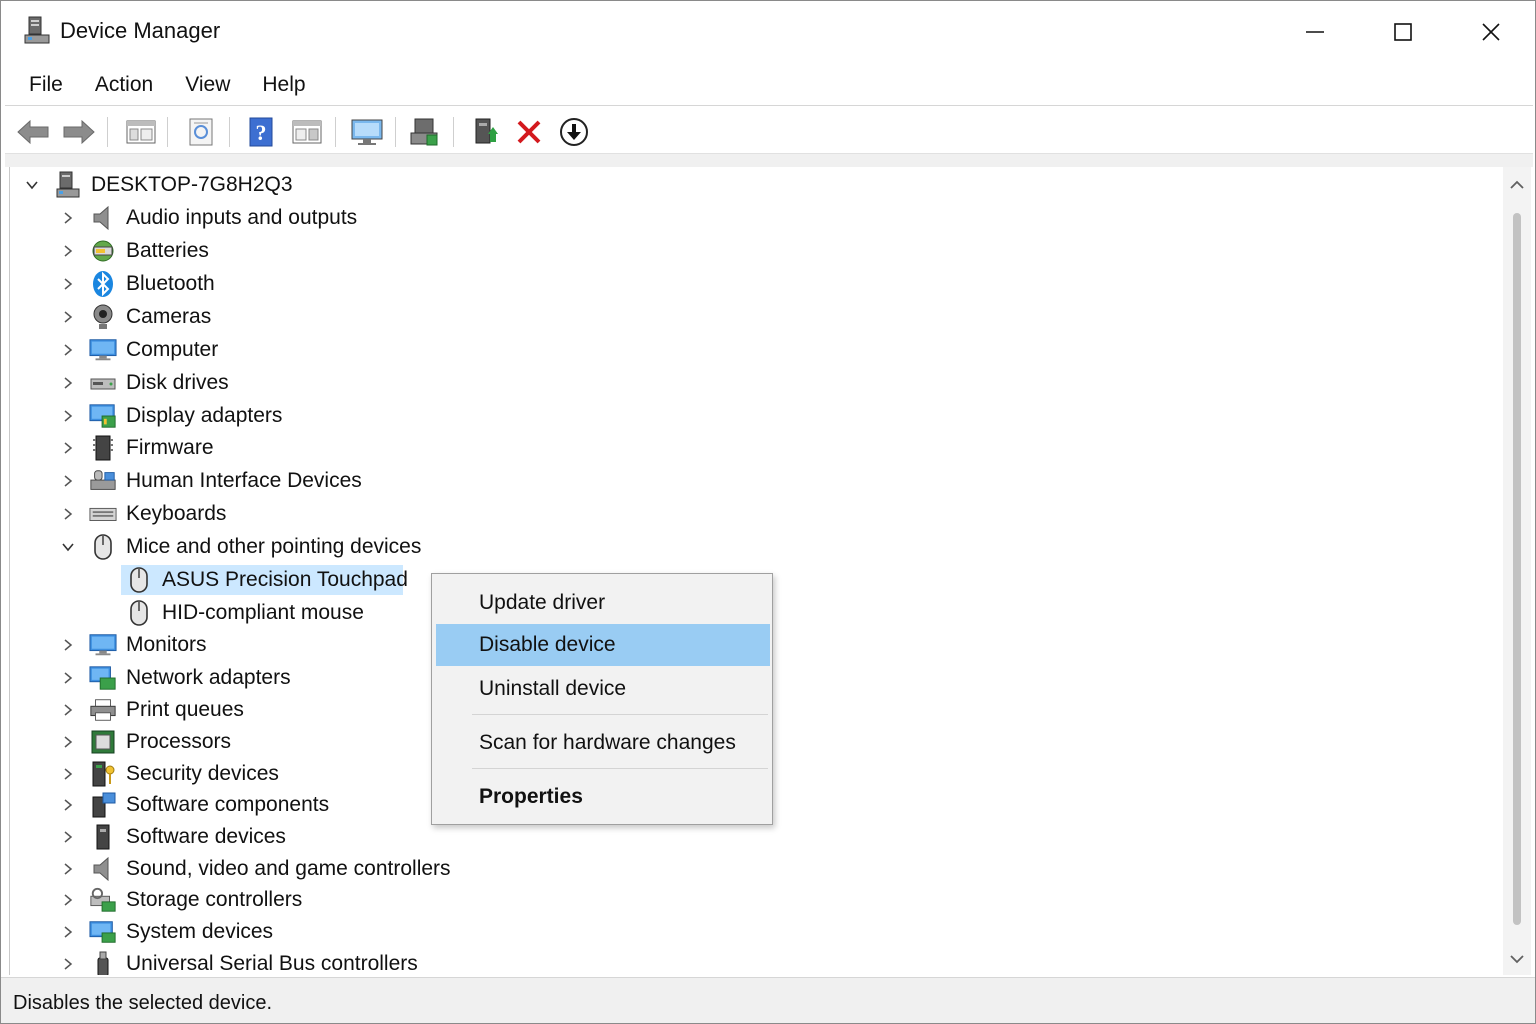 This screenshot has height=1024, width=1536. I want to click on scroll-down-button, so click(1517, 959).